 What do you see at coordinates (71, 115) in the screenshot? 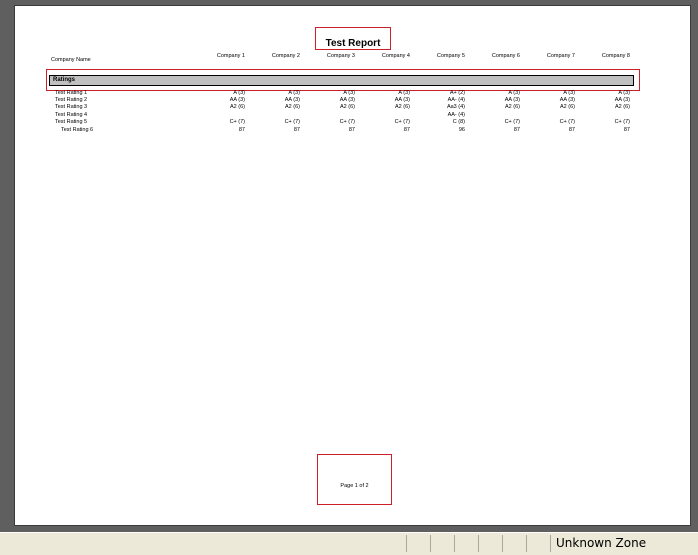
I see `row-label: Test Rating 4` at bounding box center [71, 115].